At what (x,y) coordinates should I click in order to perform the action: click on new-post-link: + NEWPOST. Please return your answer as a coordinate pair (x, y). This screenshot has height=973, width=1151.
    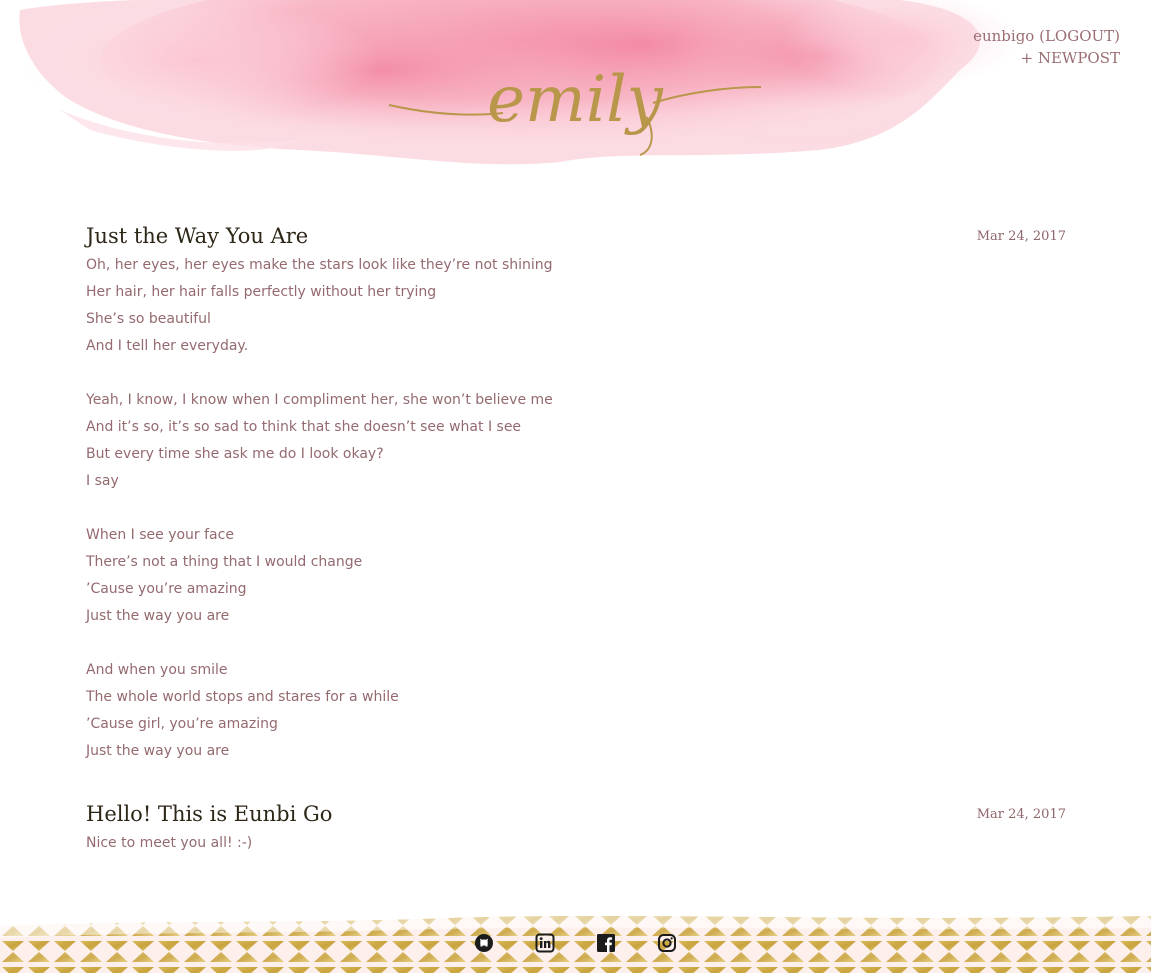
    Looking at the image, I should click on (1047, 58).